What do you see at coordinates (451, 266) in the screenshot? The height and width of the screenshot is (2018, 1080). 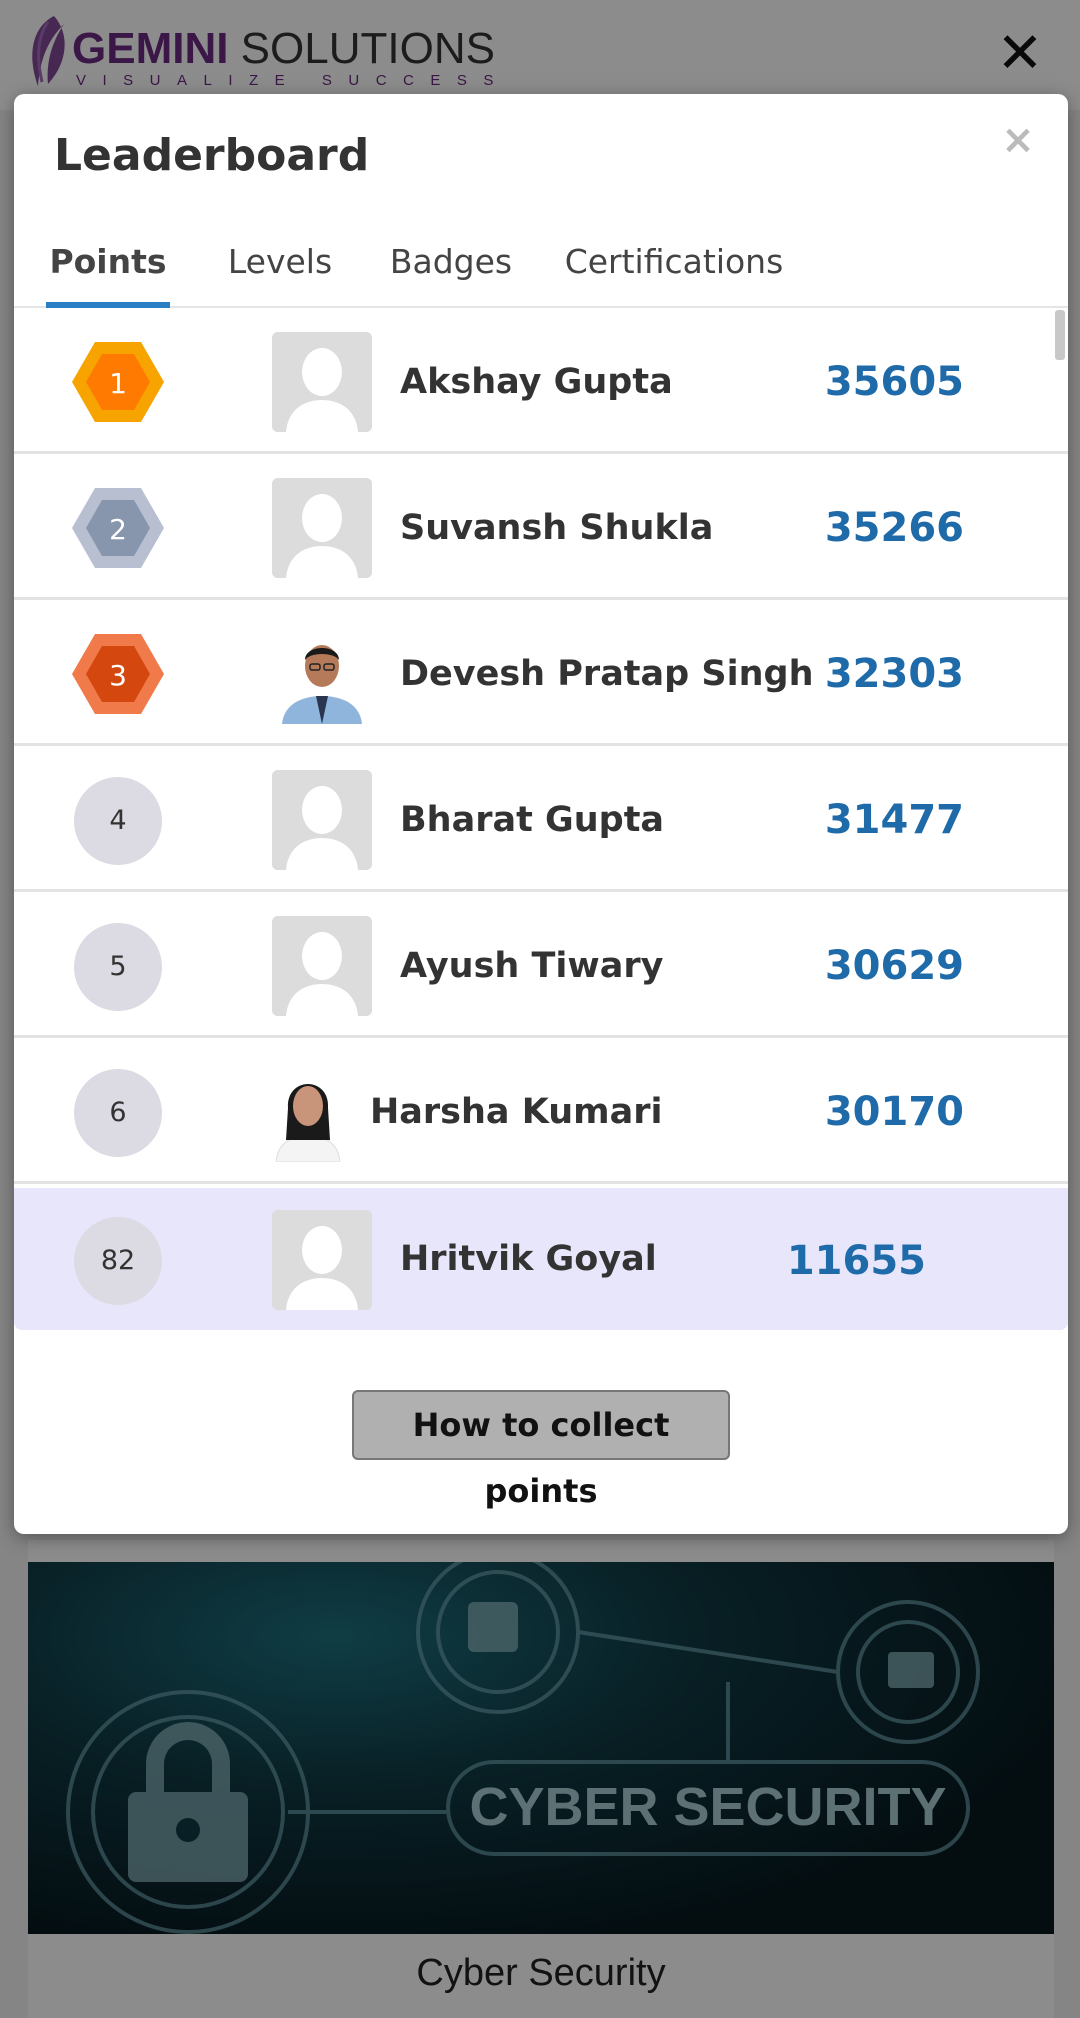 I see `tab-badges: Badges` at bounding box center [451, 266].